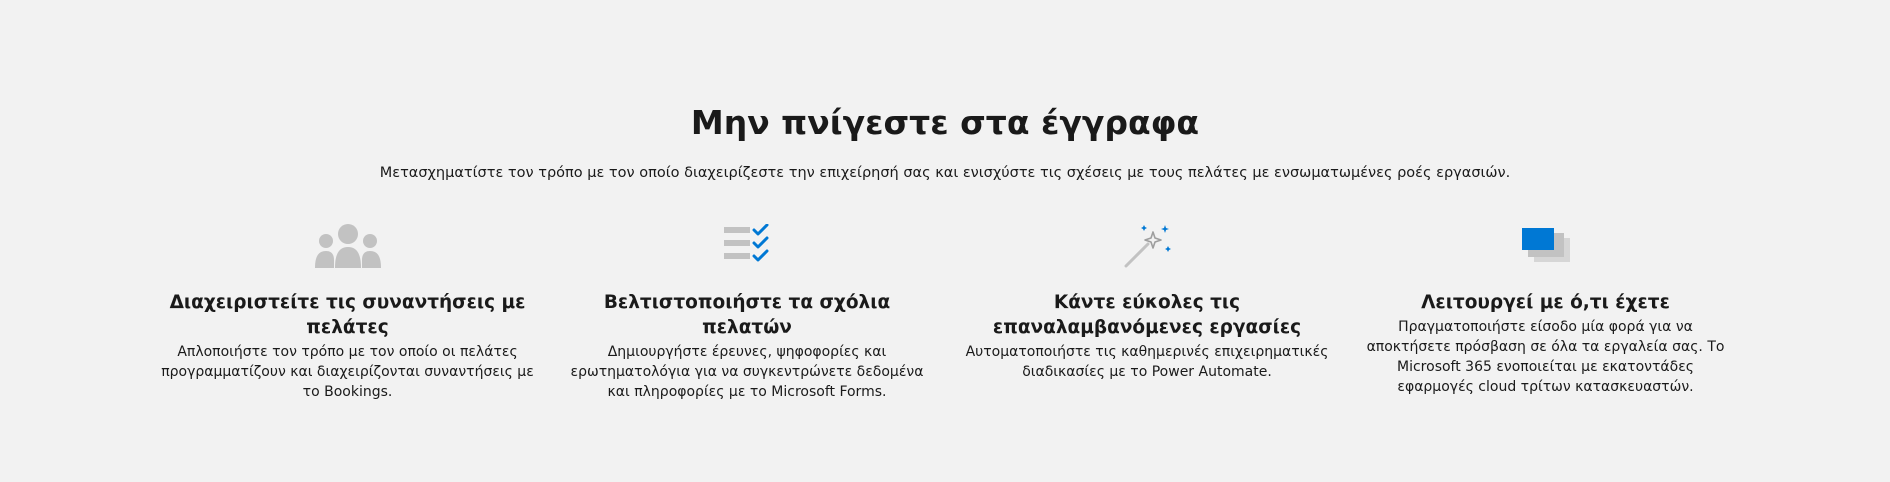 This screenshot has height=482, width=1890. What do you see at coordinates (747, 243) in the screenshot?
I see `checklist-icon` at bounding box center [747, 243].